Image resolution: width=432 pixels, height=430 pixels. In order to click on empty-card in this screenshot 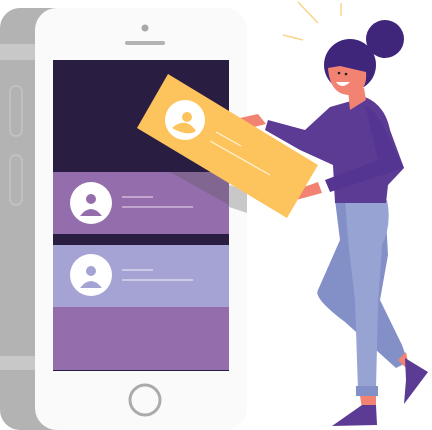, I will do `click(141, 338)`.